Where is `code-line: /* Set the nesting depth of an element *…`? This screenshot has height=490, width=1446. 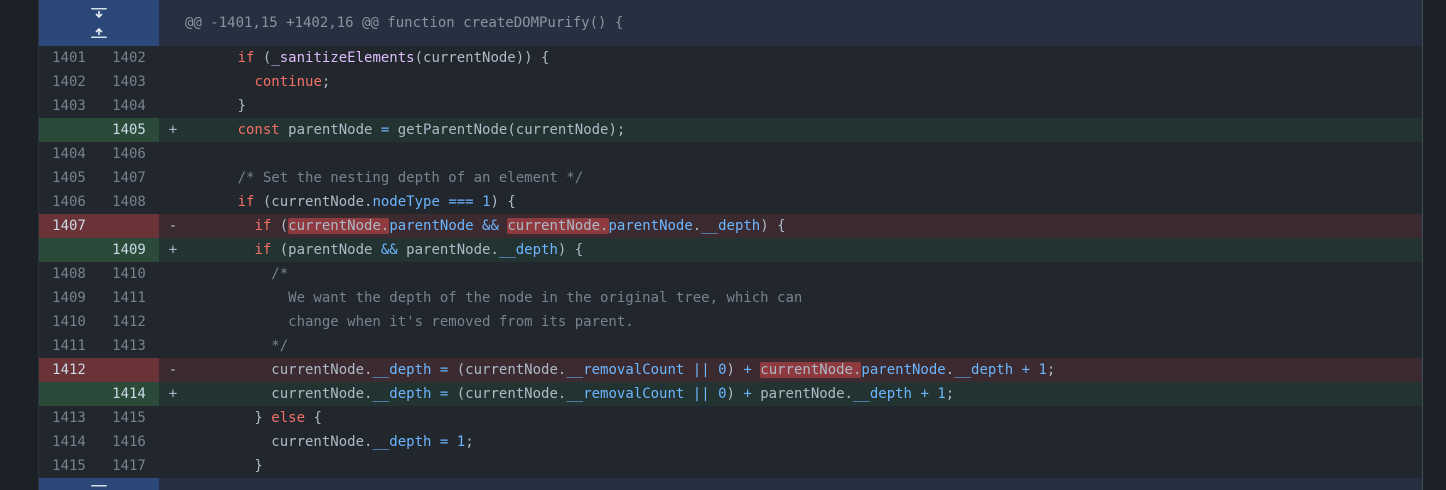 code-line: /* Set the nesting depth of an element *… is located at coordinates (385, 178).